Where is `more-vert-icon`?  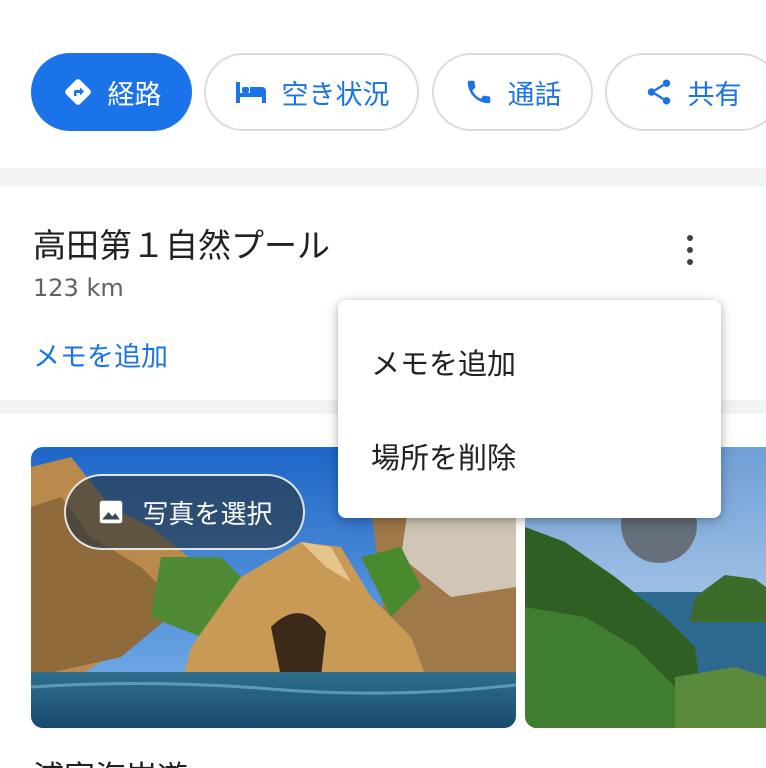
more-vert-icon is located at coordinates (690, 238).